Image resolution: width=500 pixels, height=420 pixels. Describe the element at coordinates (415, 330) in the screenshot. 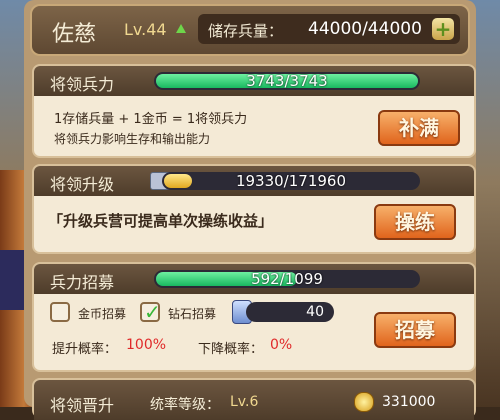

I see `recruit-button: 招募` at that location.